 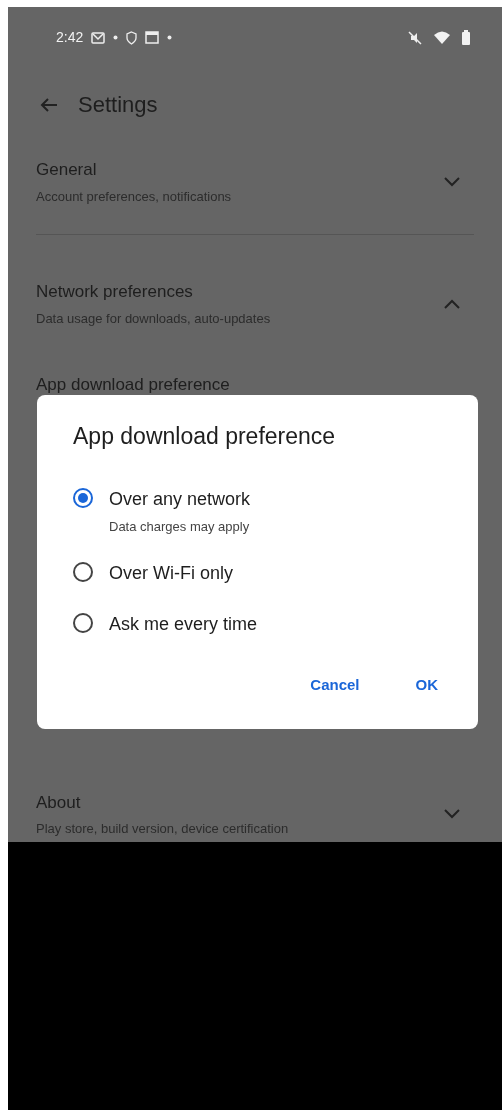 I want to click on dialog-button: OK, so click(x=426, y=685).